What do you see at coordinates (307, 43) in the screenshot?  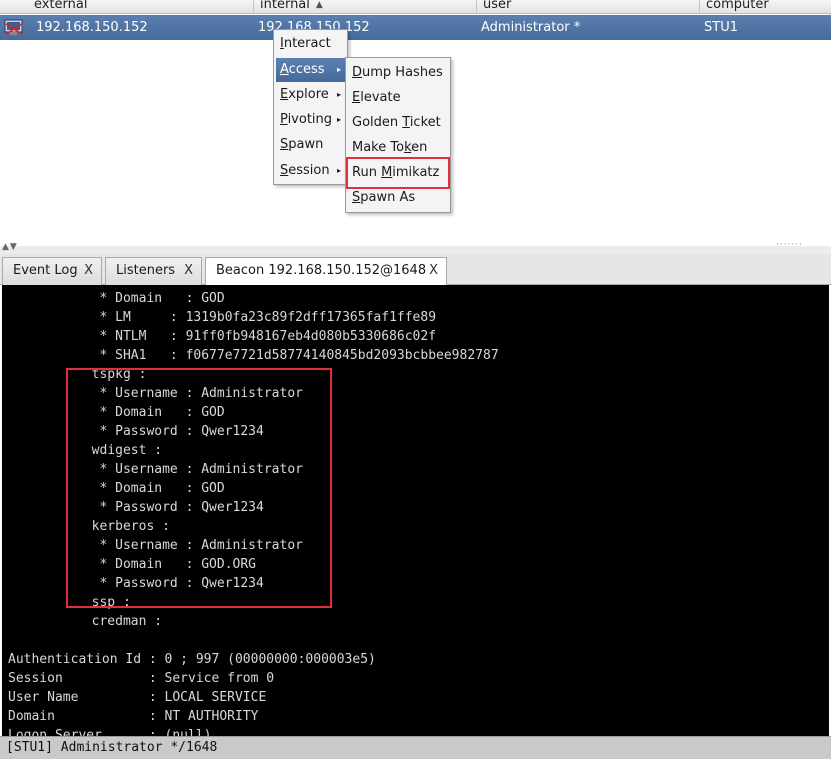 I see `menu-label: nteract` at bounding box center [307, 43].